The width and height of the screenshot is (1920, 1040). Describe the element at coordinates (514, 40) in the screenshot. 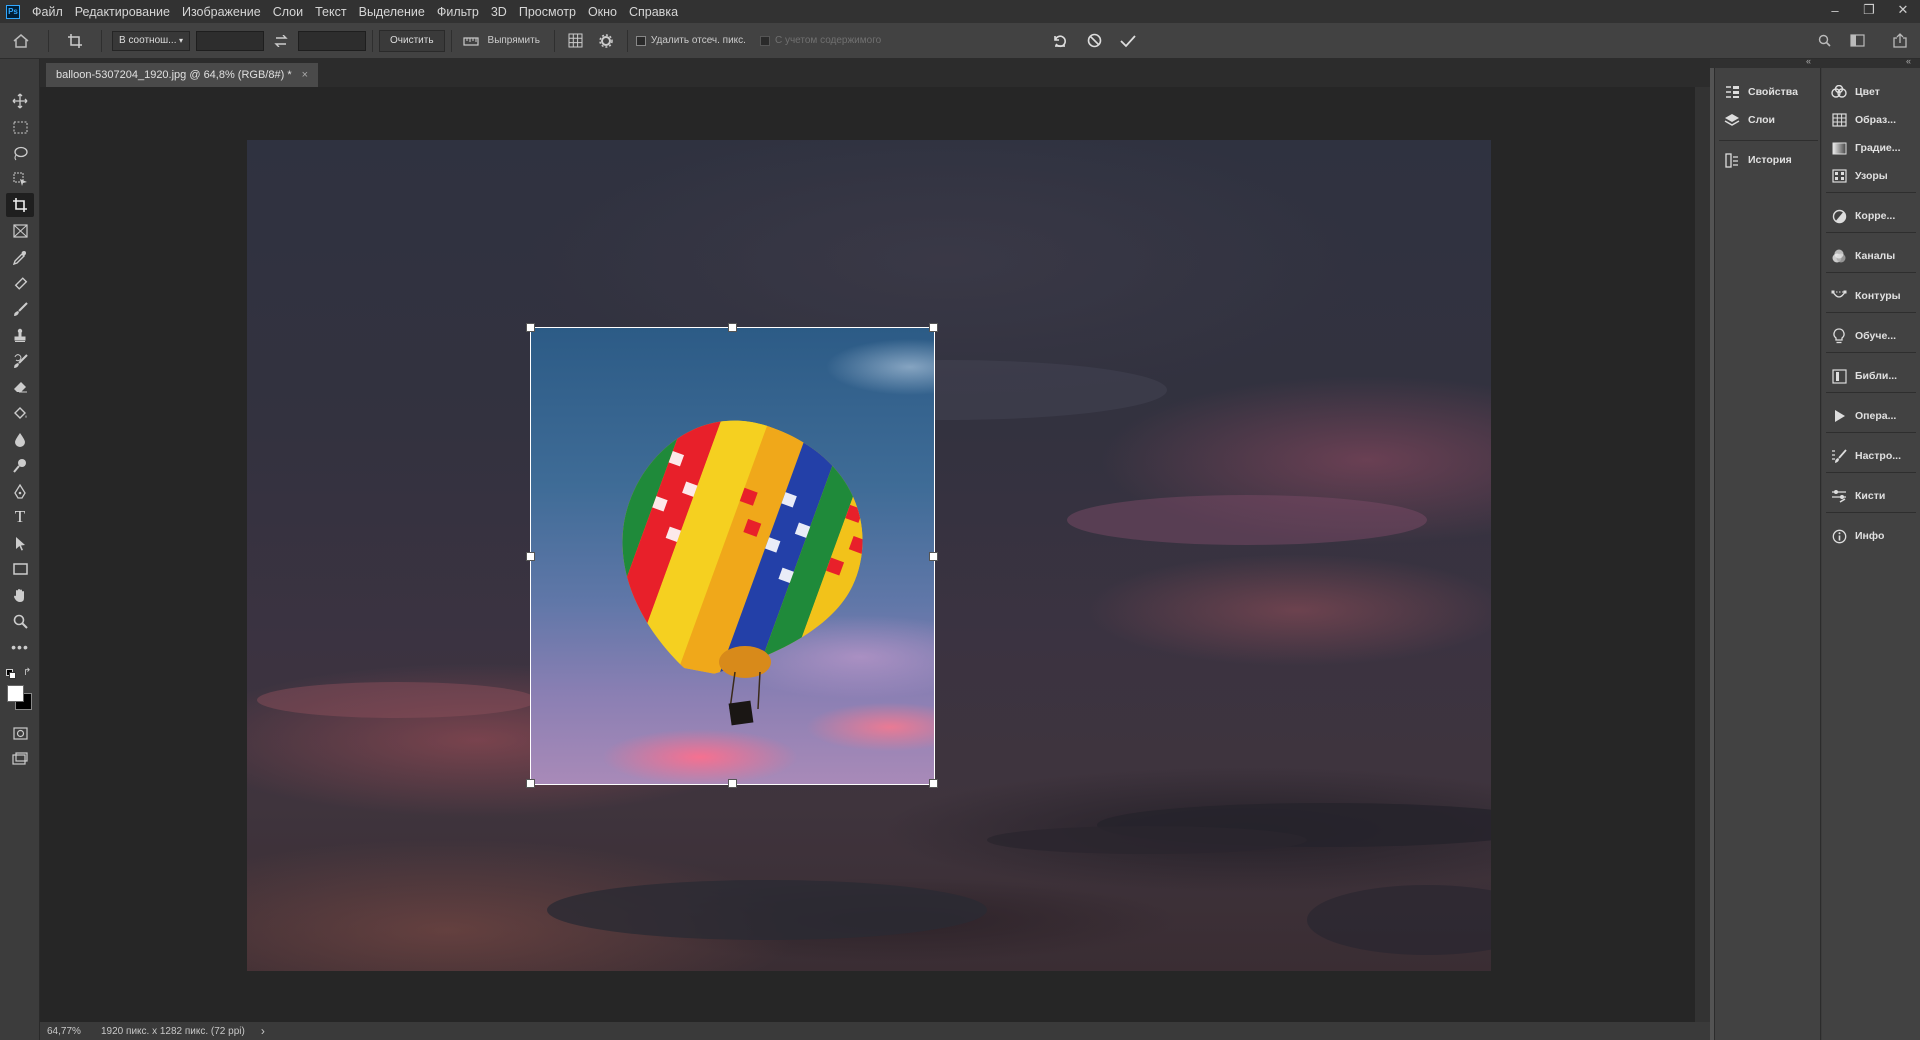

I see `straighten-label: Выпрямить` at that location.